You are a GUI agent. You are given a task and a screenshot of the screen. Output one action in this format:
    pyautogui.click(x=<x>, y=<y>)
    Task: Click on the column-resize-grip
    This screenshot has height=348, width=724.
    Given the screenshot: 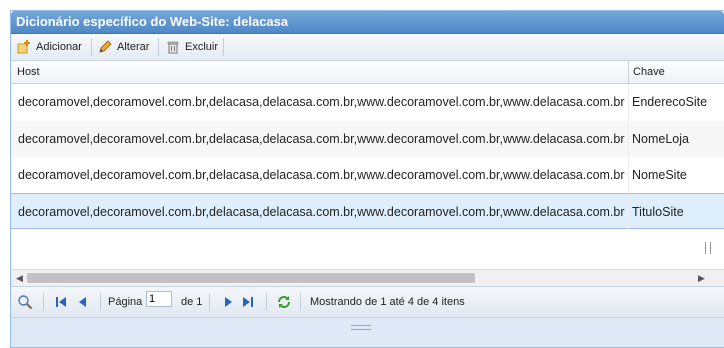 What is the action you would take?
    pyautogui.click(x=708, y=248)
    